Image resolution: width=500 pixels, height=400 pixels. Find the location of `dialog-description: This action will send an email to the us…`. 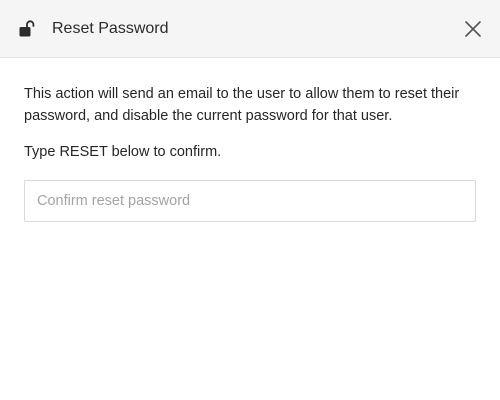

dialog-description: This action will send an email to the us… is located at coordinates (242, 105).